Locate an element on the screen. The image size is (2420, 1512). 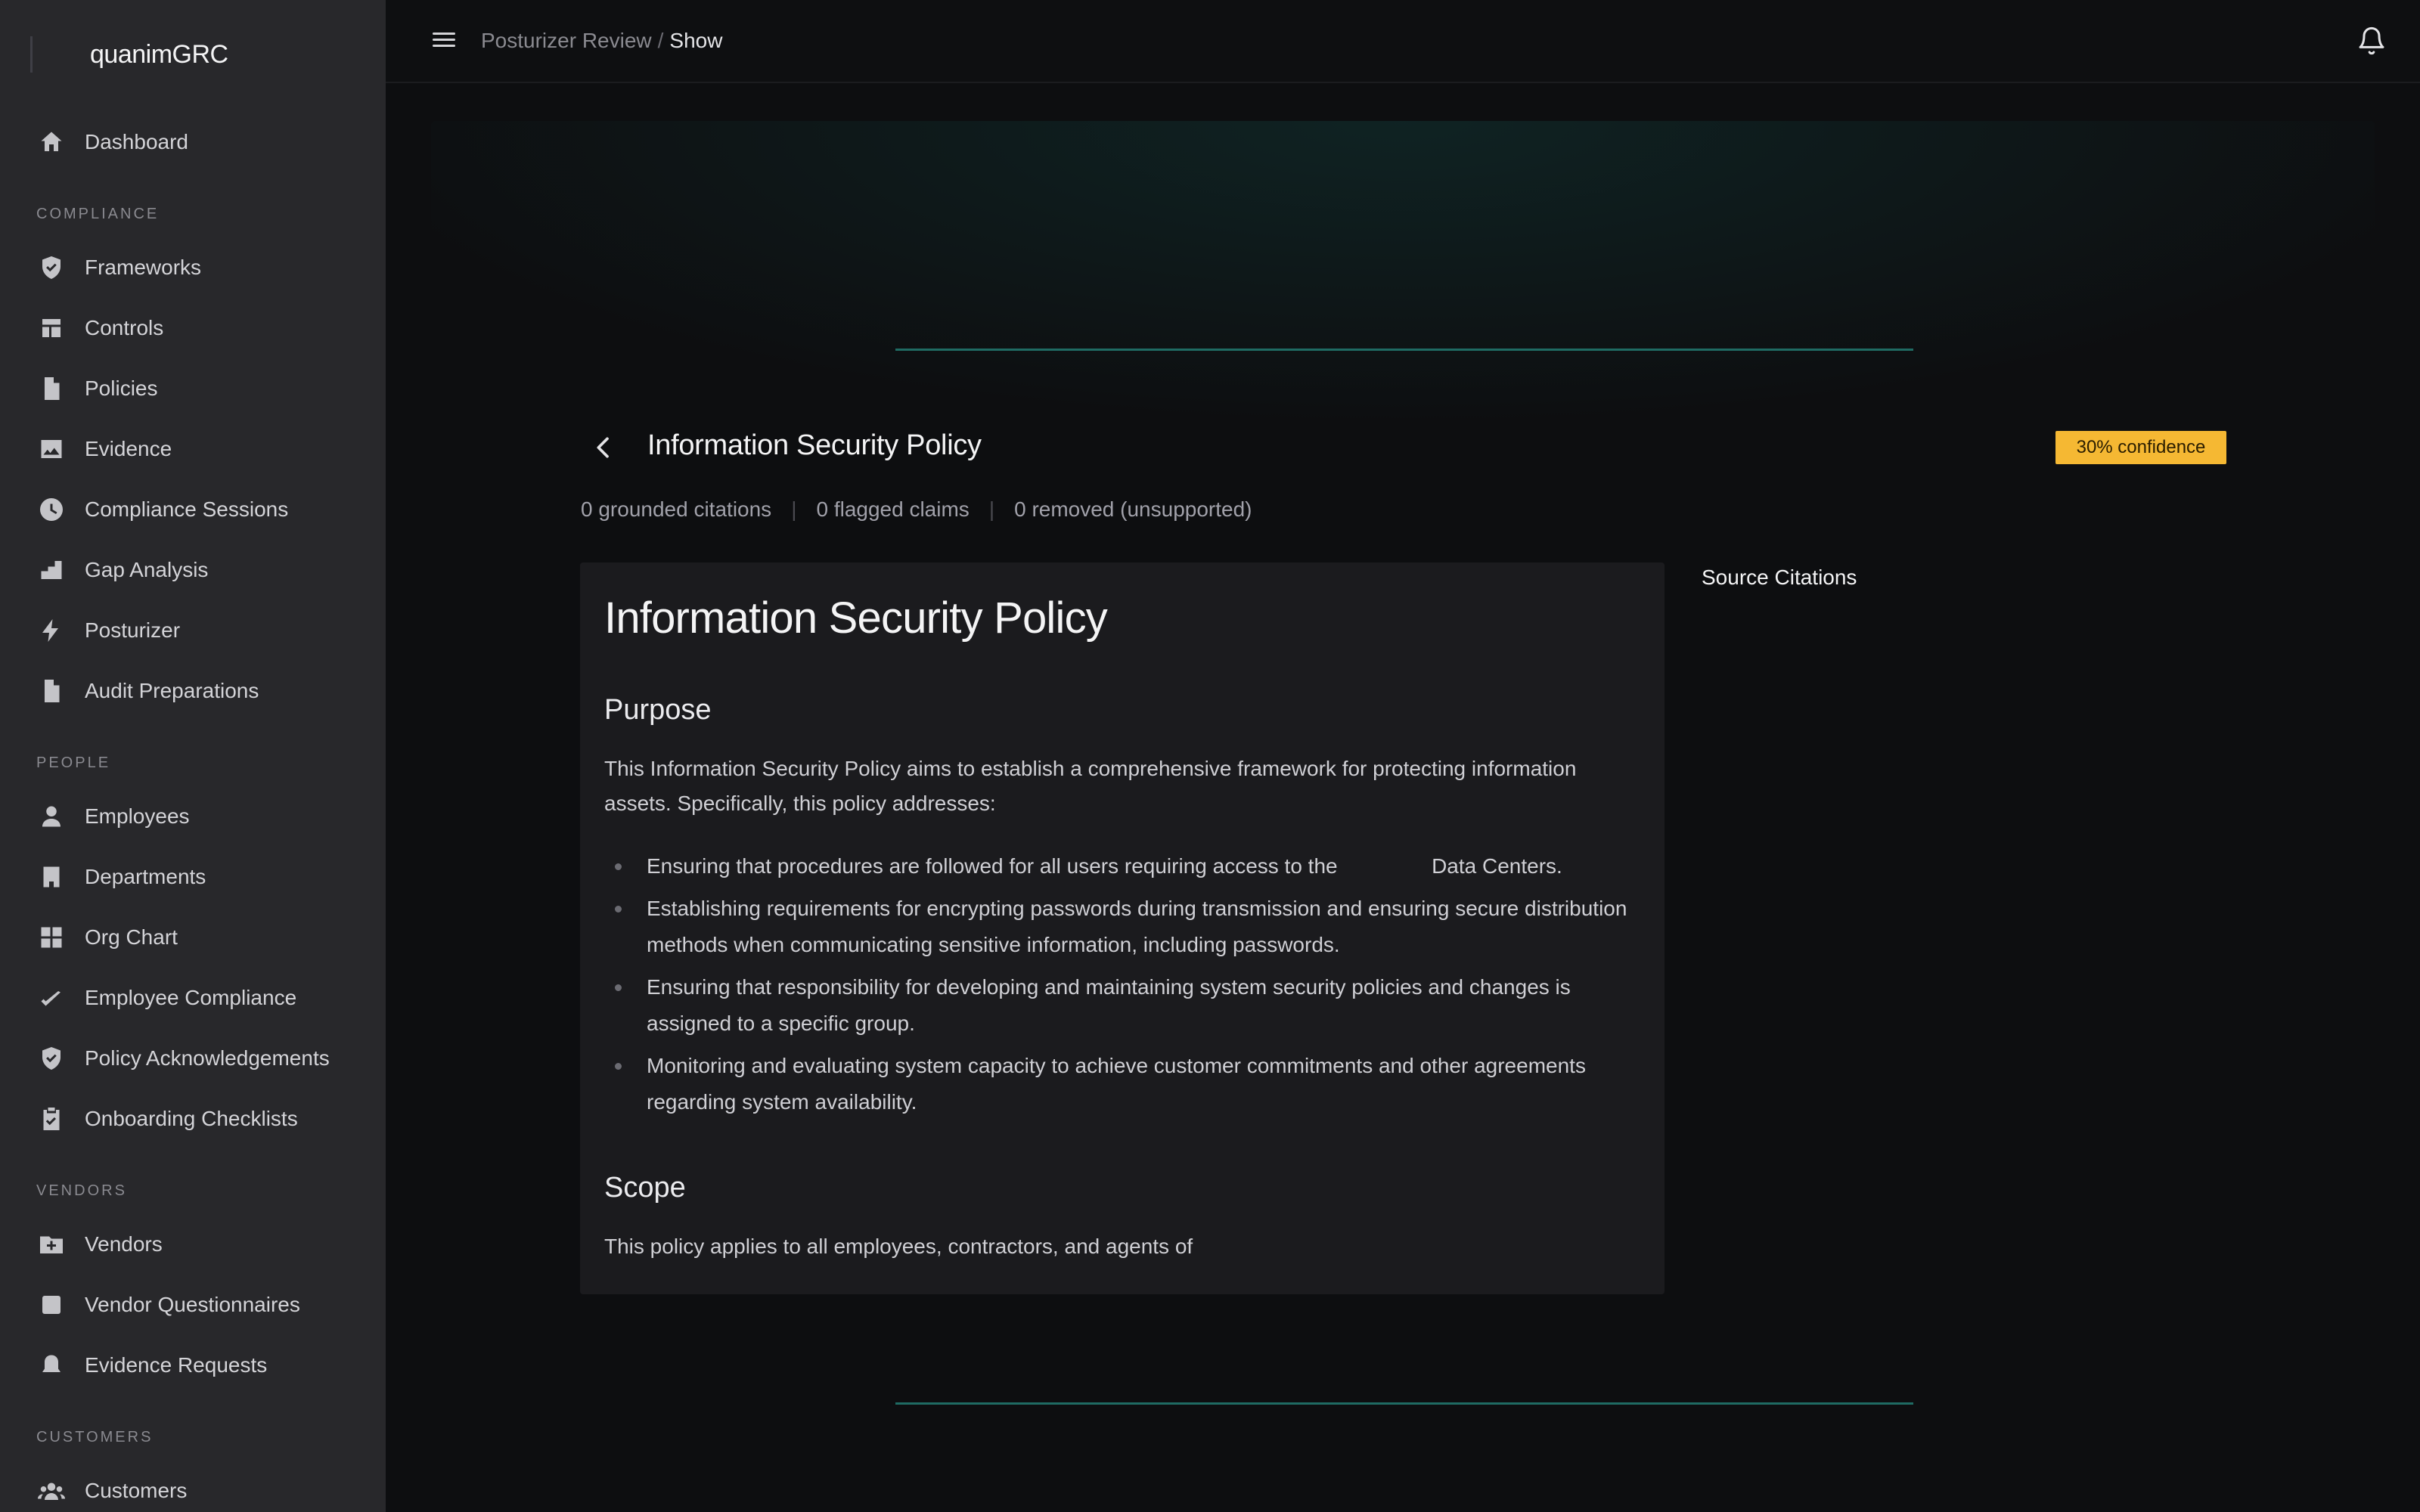
sidebar-item-customers: Customers is located at coordinates (193, 1487).